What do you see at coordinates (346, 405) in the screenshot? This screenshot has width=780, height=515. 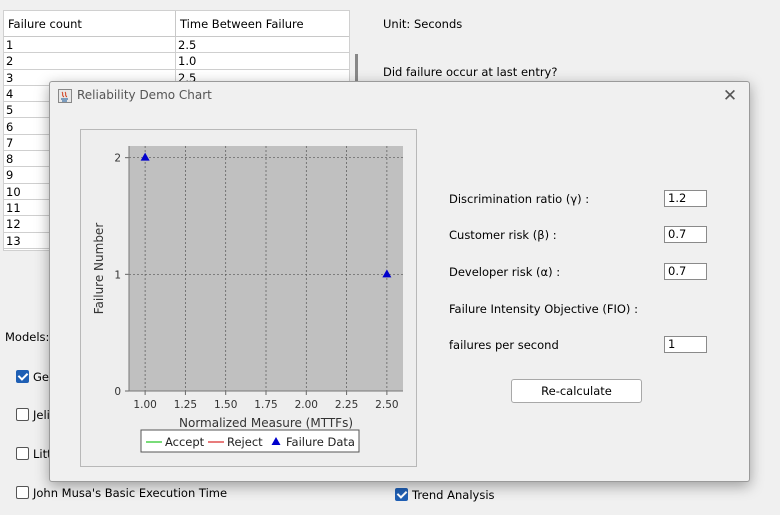 I see `x-tick-label: 2.25` at bounding box center [346, 405].